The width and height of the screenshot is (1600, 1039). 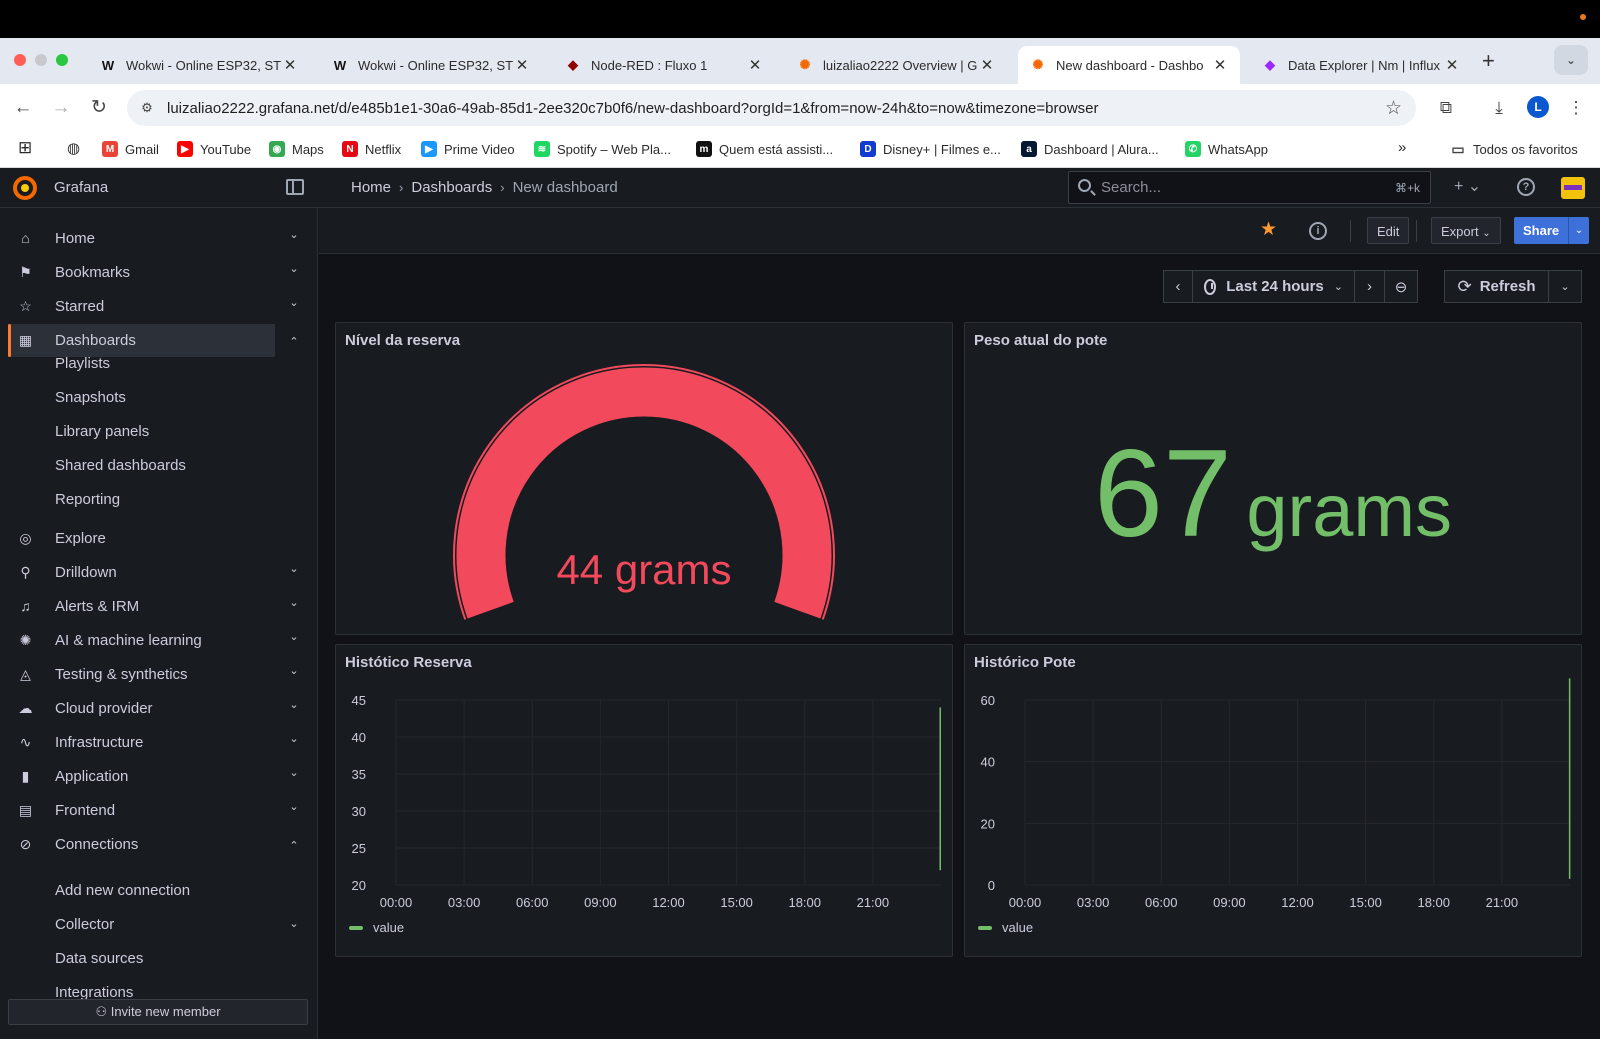 What do you see at coordinates (1576, 108) in the screenshot?
I see `browser-menu-icon: ⋮` at bounding box center [1576, 108].